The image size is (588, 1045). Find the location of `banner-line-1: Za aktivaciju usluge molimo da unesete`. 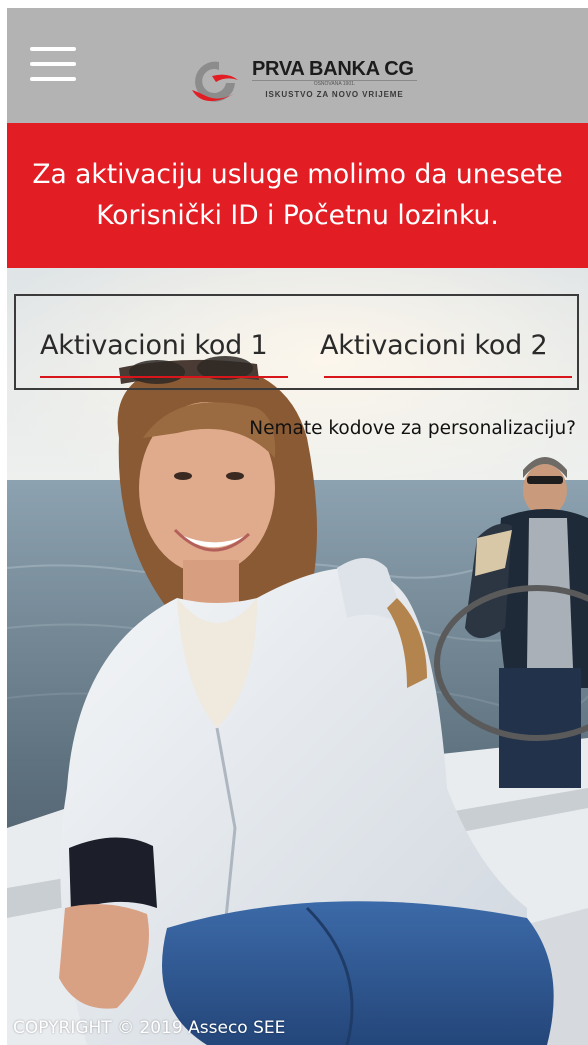

banner-line-1: Za aktivaciju usluge molimo da unesete is located at coordinates (297, 174).